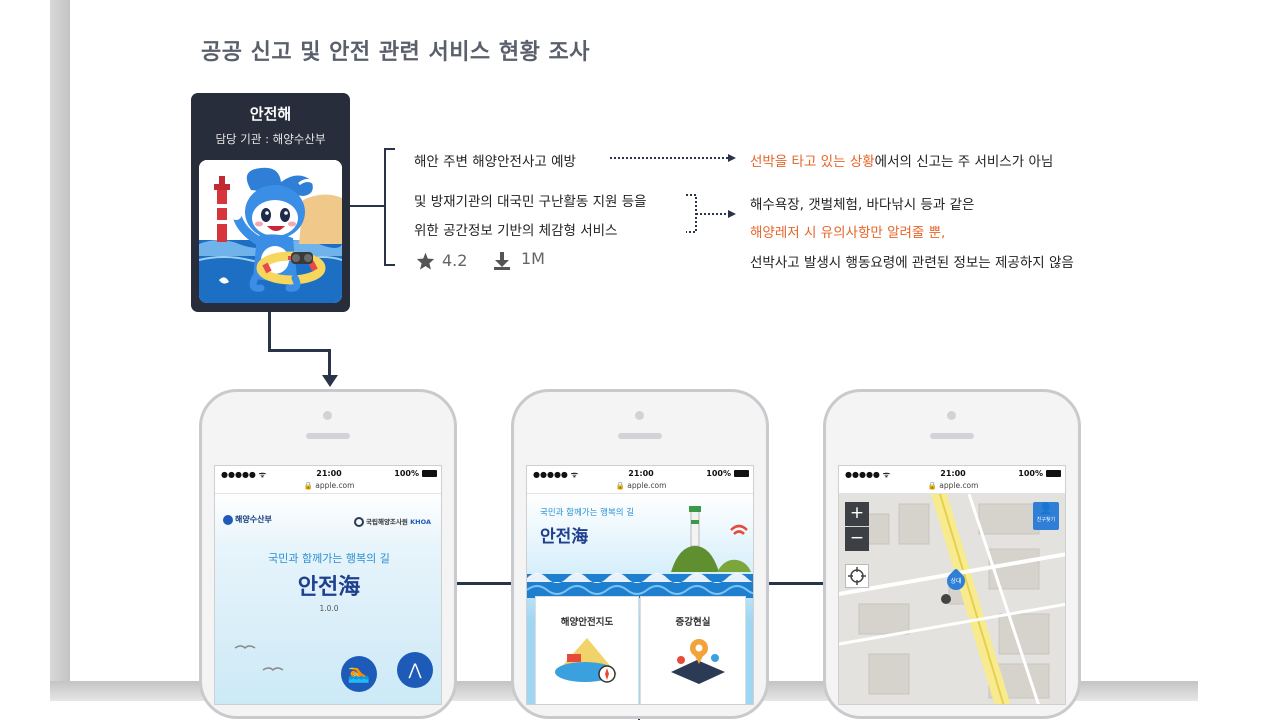  What do you see at coordinates (270, 231) in the screenshot?
I see `app-mascot-icon` at bounding box center [270, 231].